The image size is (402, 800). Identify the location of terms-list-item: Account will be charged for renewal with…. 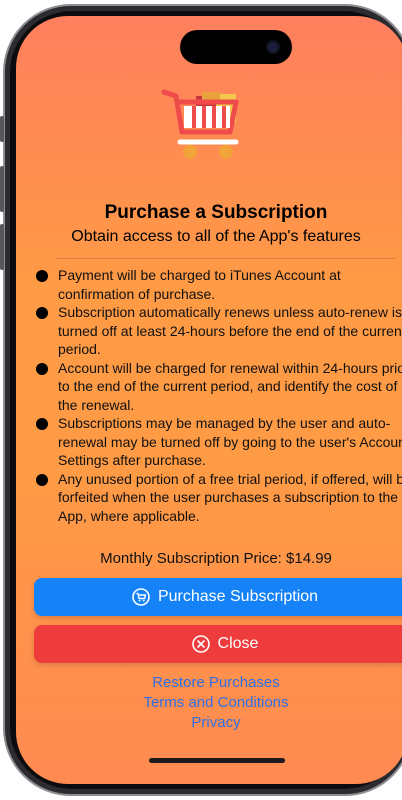
(219, 387).